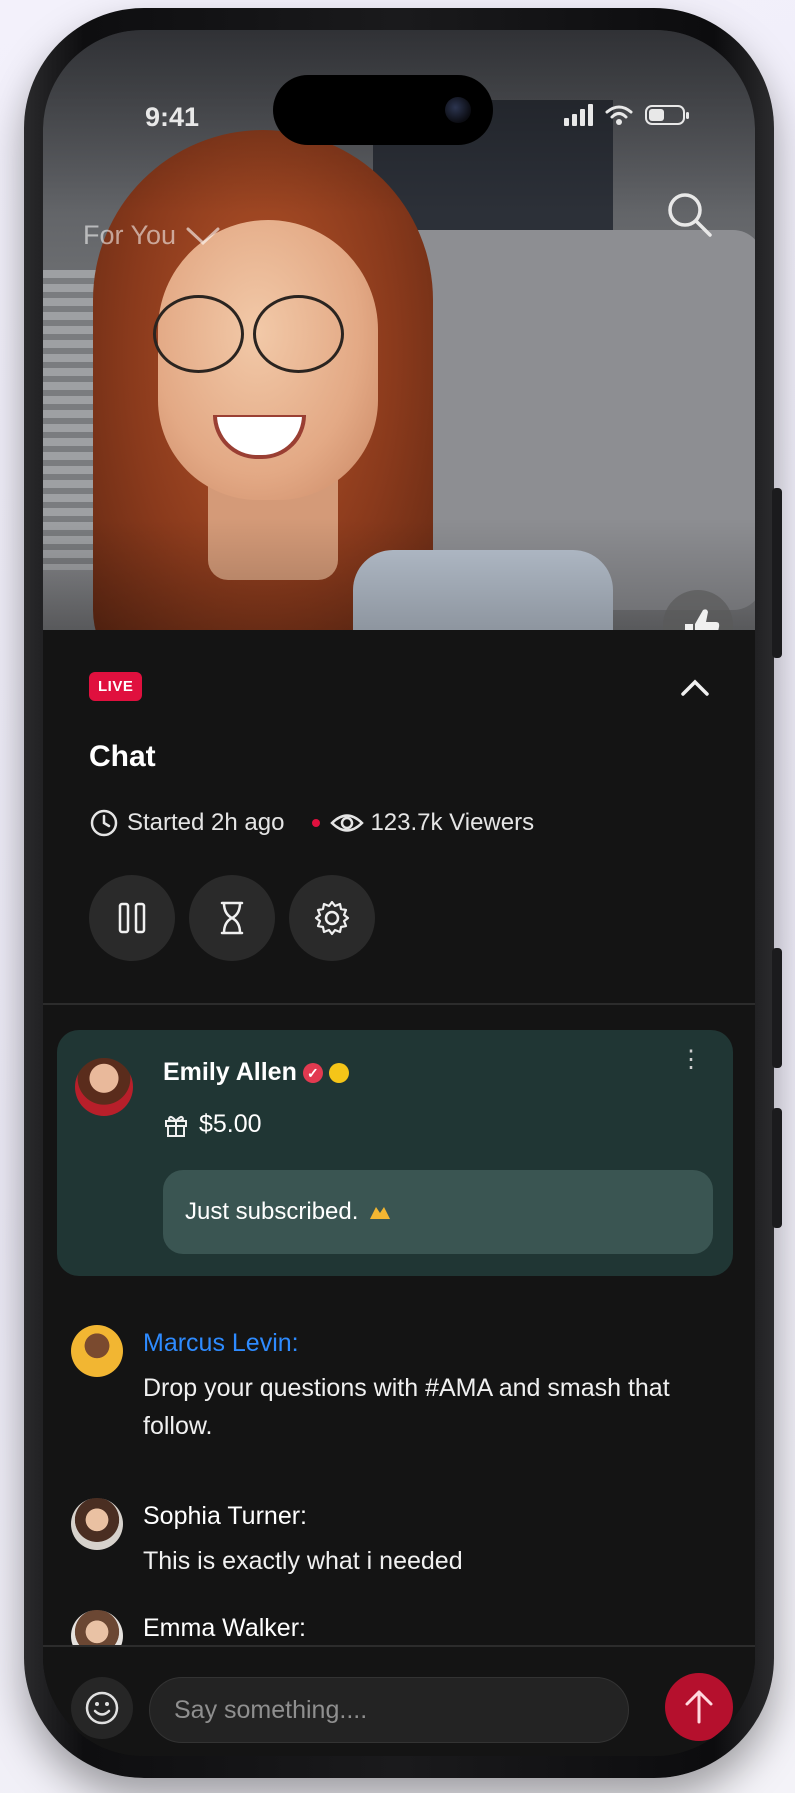 The height and width of the screenshot is (1793, 795). What do you see at coordinates (225, 1516) in the screenshot?
I see `chat-username: Sophia Turner:` at bounding box center [225, 1516].